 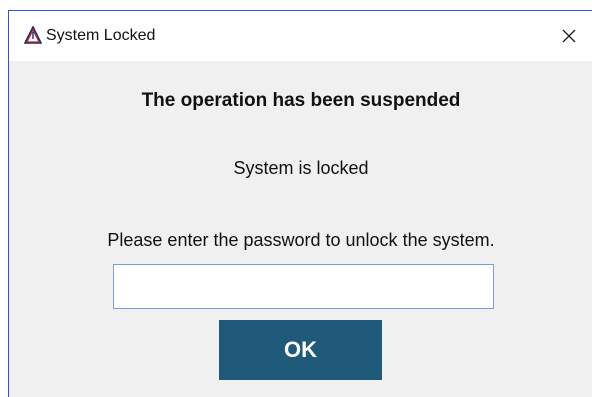 I want to click on warning-triangle-icon, so click(x=33, y=34).